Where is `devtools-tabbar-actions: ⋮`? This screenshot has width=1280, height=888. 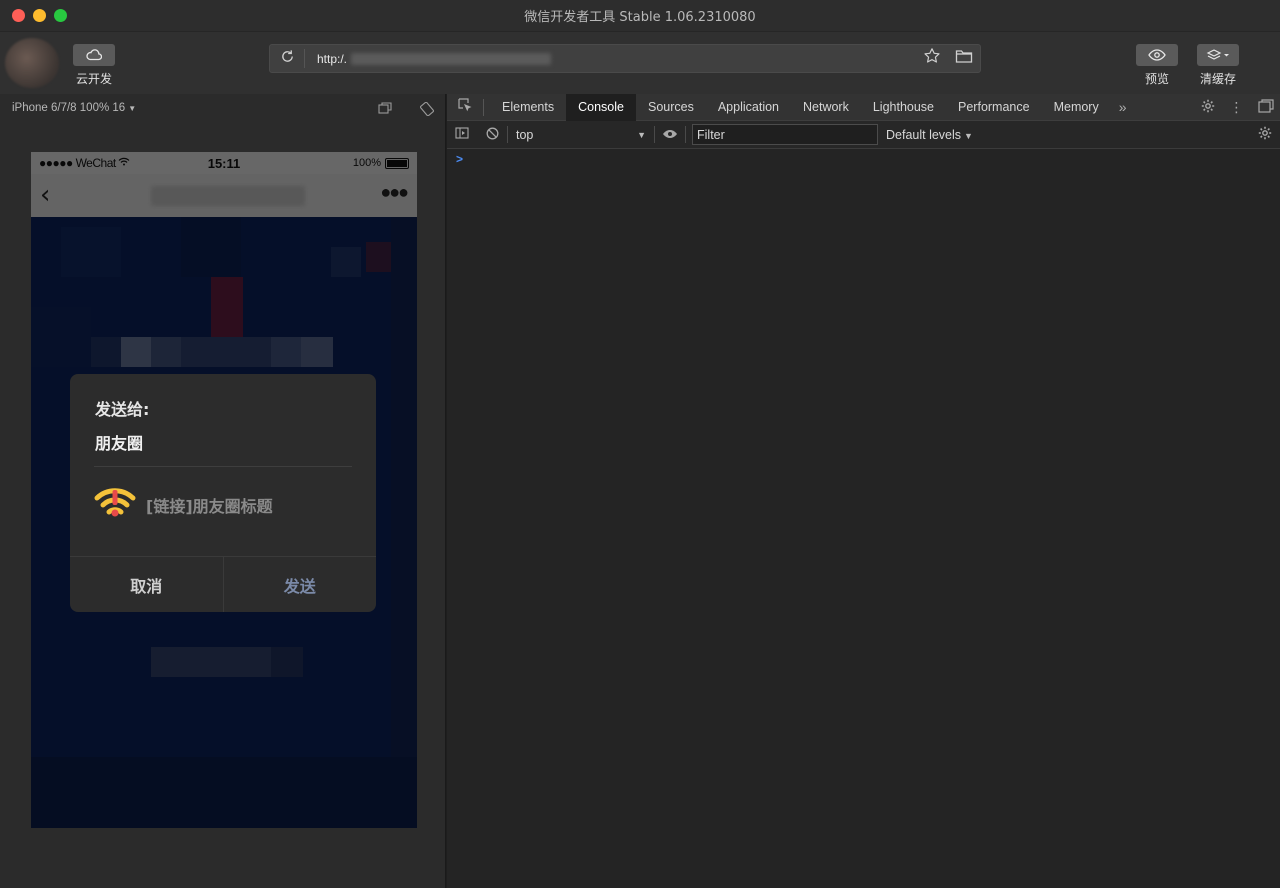 devtools-tabbar-actions: ⋮ is located at coordinates (1236, 107).